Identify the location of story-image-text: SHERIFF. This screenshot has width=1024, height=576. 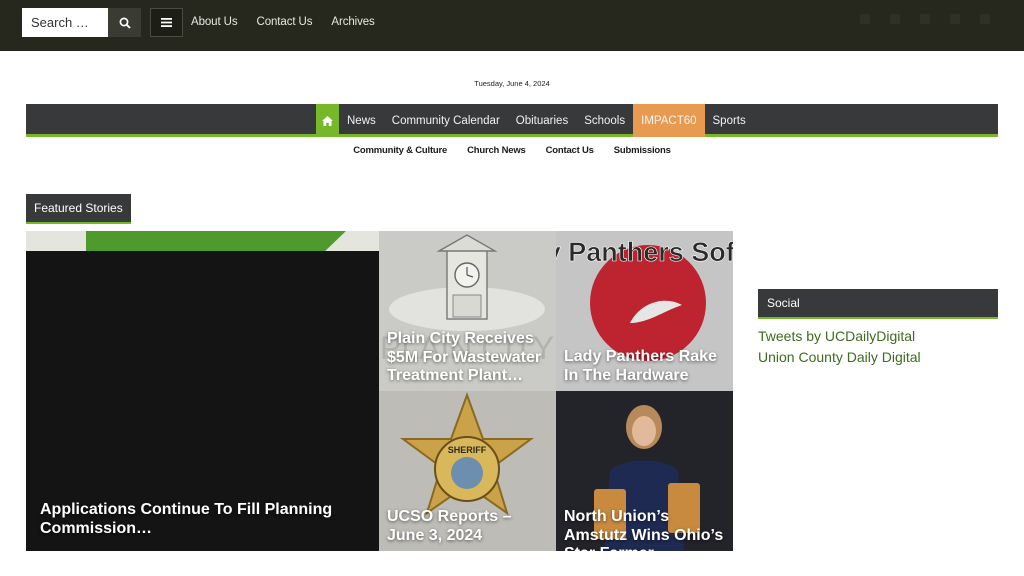
(467, 450).